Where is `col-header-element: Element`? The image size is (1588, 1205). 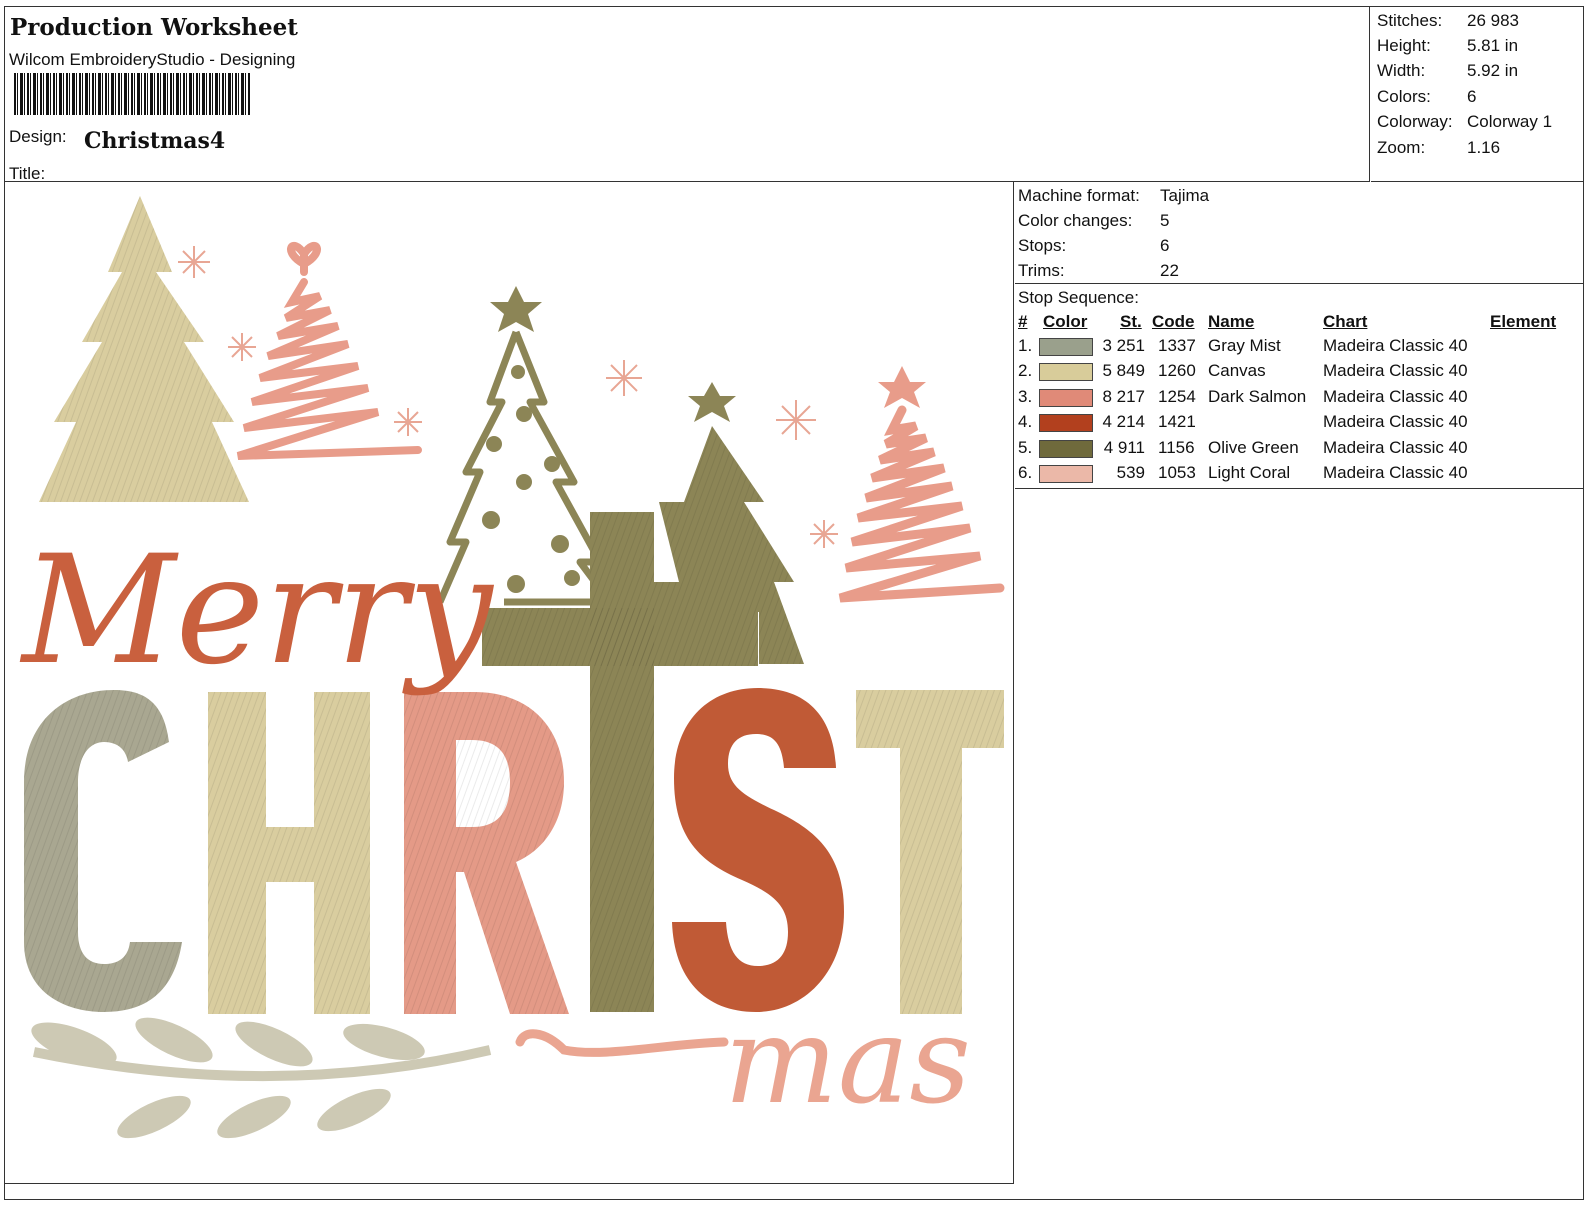
col-header-element: Element is located at coordinates (1523, 321).